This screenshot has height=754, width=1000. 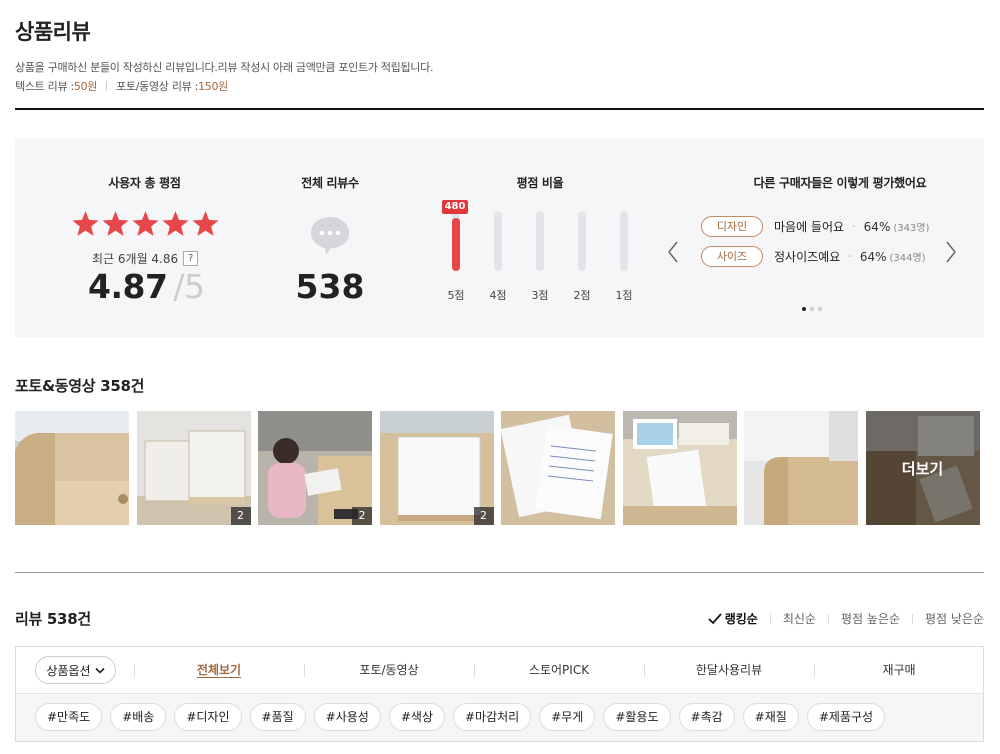 I want to click on filter-tabs: 상품옵션 전체보기 포토/동영상 스토어PICK 한달사용리뷰 재구매, so click(x=499, y=670).